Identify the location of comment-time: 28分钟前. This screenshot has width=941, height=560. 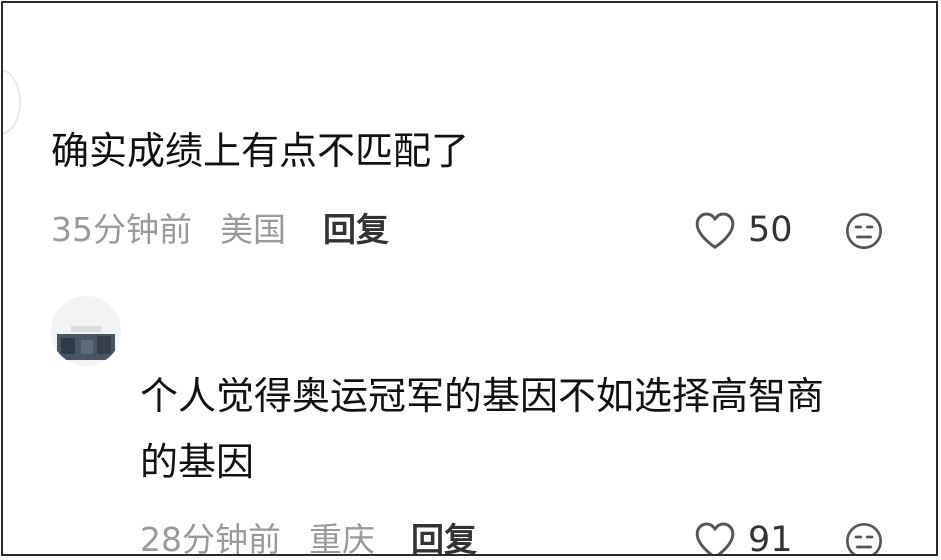
(210, 538).